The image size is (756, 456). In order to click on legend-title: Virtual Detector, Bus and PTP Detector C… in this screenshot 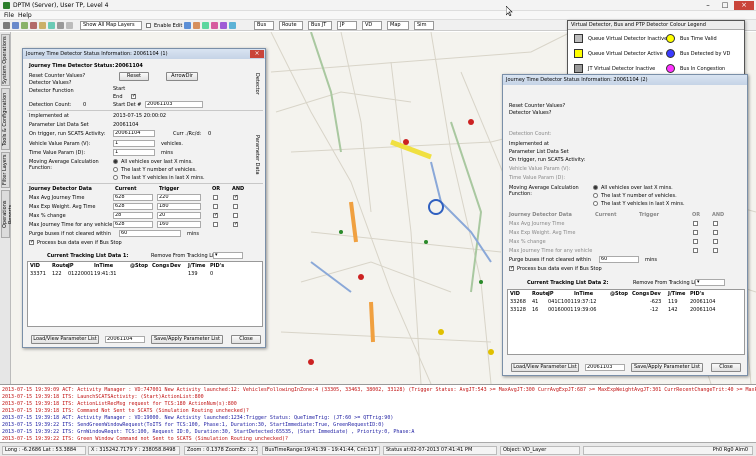, I will do `click(656, 25)`.